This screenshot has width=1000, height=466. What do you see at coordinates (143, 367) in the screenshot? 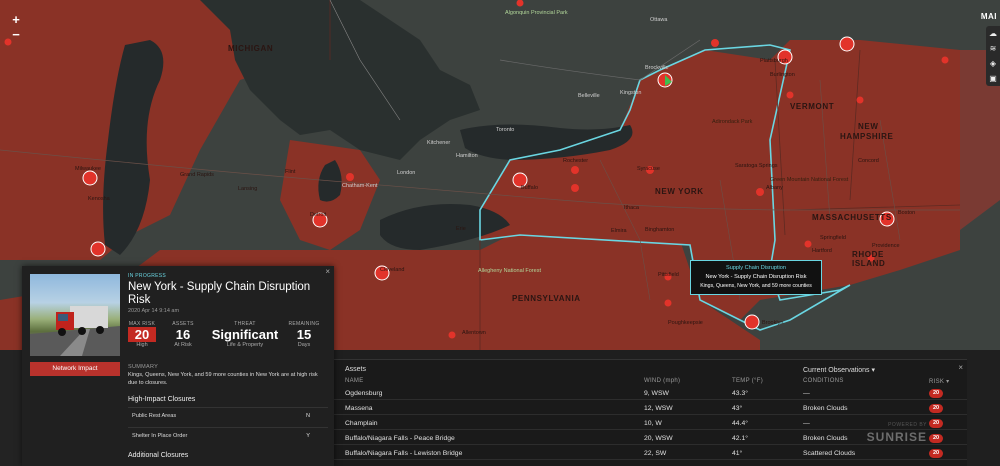
I see `summary-label: SUMMARY` at bounding box center [143, 367].